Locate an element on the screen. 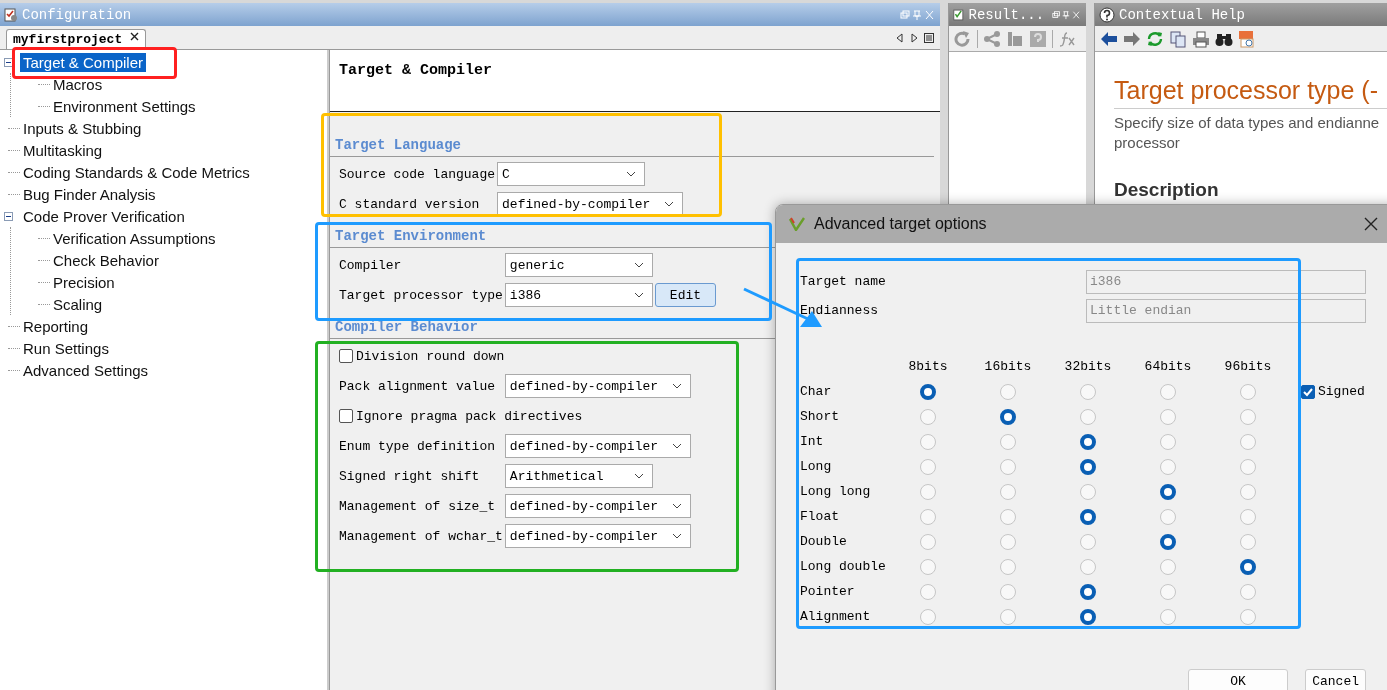 The width and height of the screenshot is (1387, 690). xml-document-icon is located at coordinates (1247, 38).